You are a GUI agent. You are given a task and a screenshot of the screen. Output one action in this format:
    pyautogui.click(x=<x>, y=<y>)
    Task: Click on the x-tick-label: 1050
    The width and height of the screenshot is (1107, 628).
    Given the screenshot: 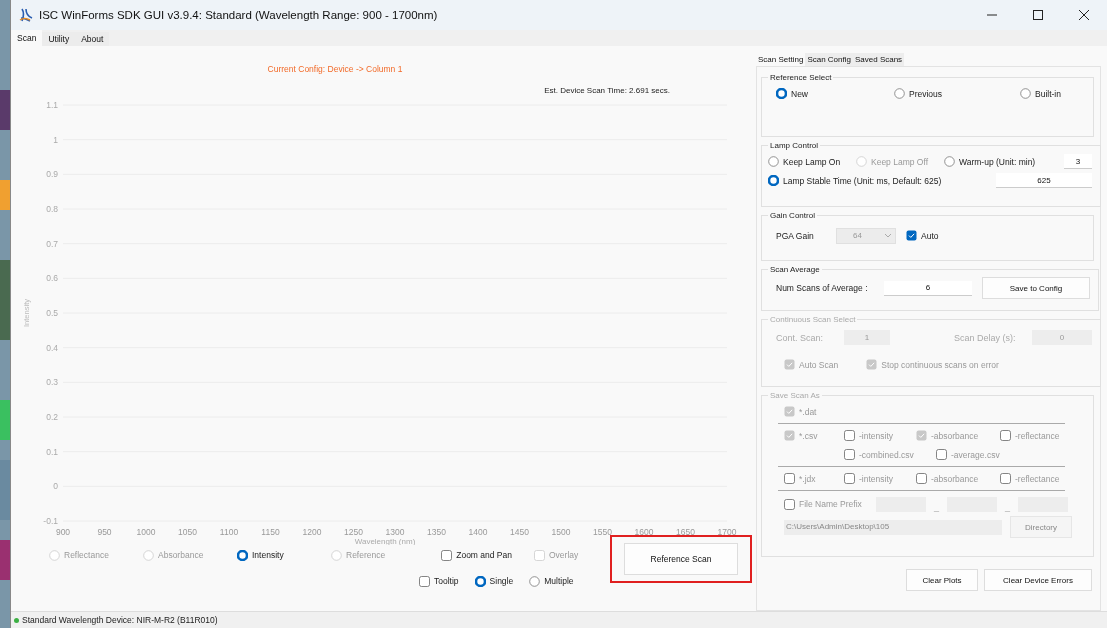 What is the action you would take?
    pyautogui.click(x=187, y=532)
    